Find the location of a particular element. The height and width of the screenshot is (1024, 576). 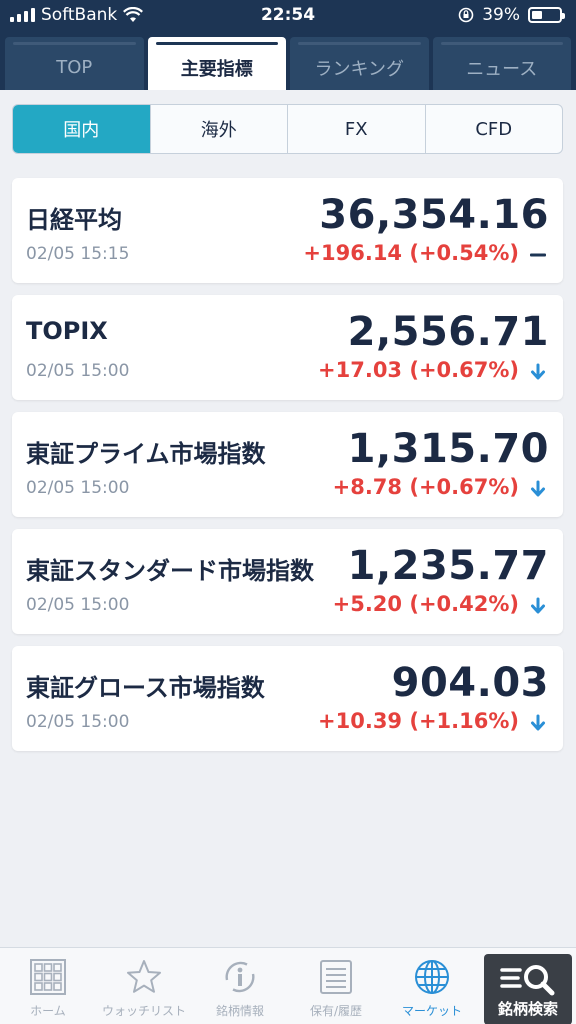

region-segment-control: 国内 海外 FX CFD is located at coordinates (287, 129).